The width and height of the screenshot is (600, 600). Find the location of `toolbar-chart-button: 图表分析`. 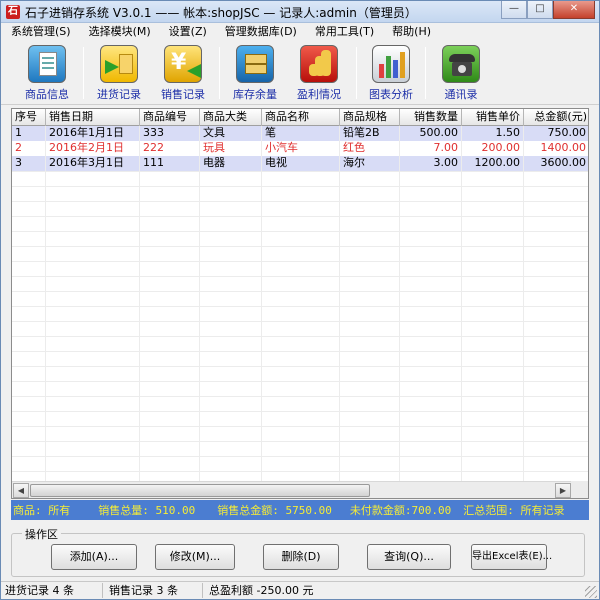

toolbar-chart-button: 图表分析 is located at coordinates (391, 73).